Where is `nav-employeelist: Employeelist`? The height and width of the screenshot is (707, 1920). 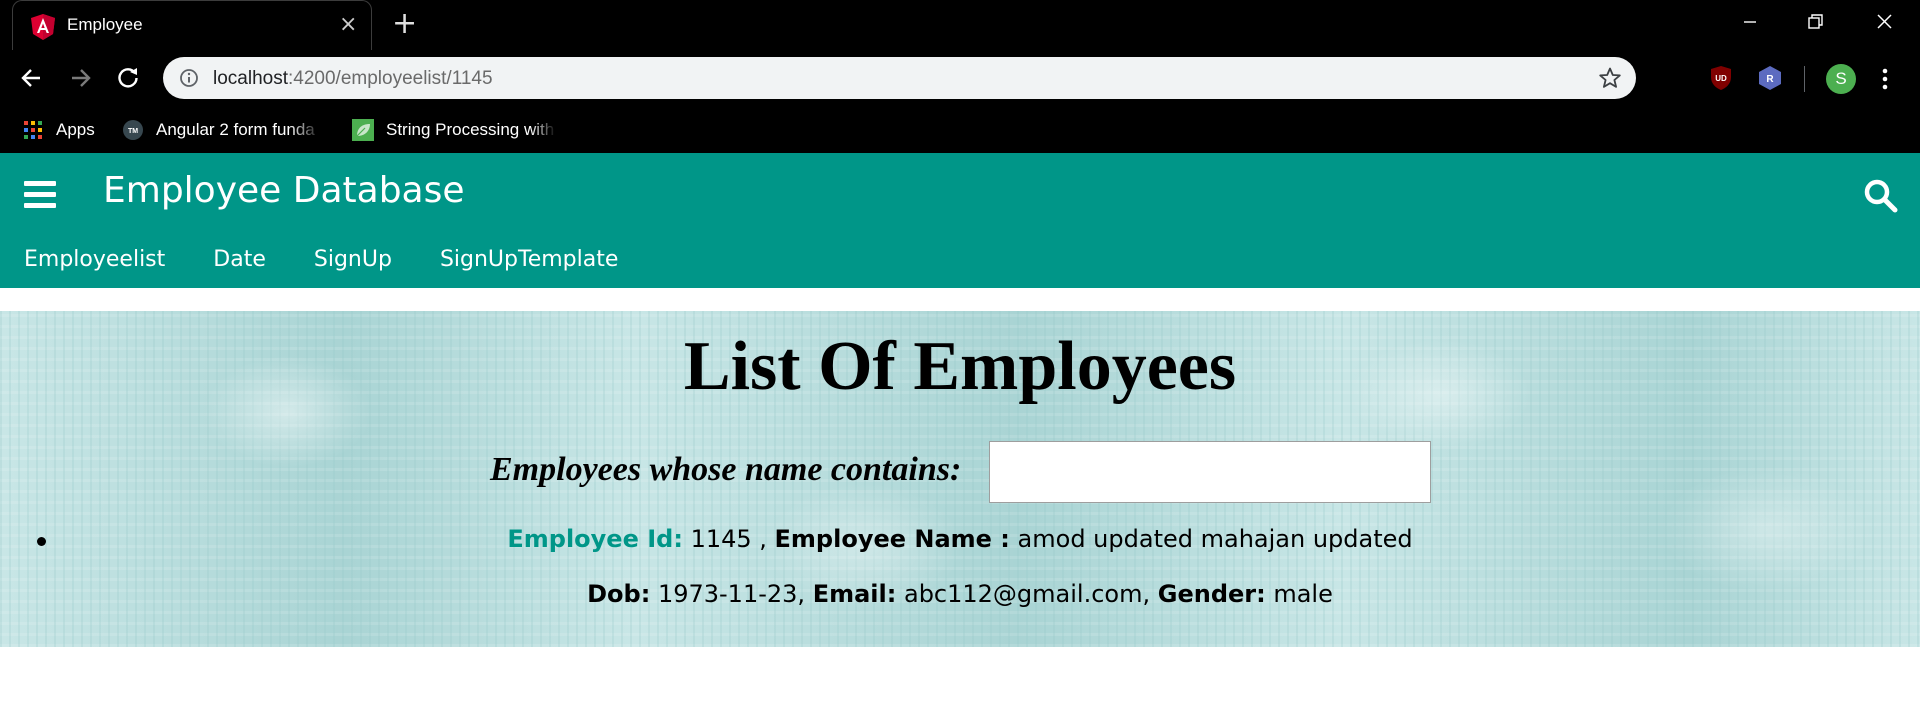 nav-employeelist: Employeelist is located at coordinates (94, 259).